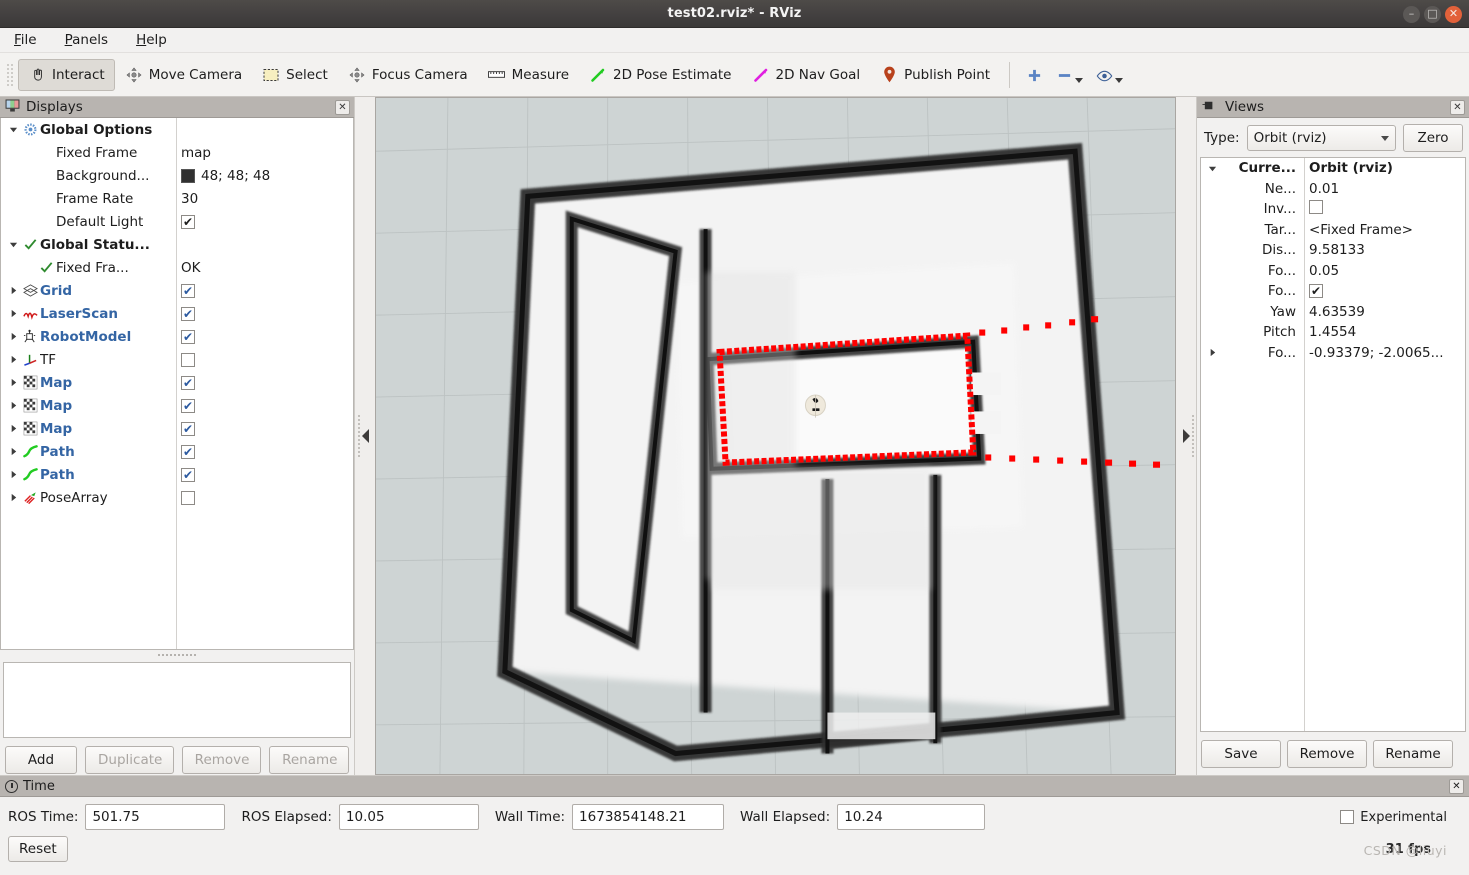 The height and width of the screenshot is (875, 1469). Describe the element at coordinates (1351, 168) in the screenshot. I see `views-row-value: Orbit (rviz)` at that location.